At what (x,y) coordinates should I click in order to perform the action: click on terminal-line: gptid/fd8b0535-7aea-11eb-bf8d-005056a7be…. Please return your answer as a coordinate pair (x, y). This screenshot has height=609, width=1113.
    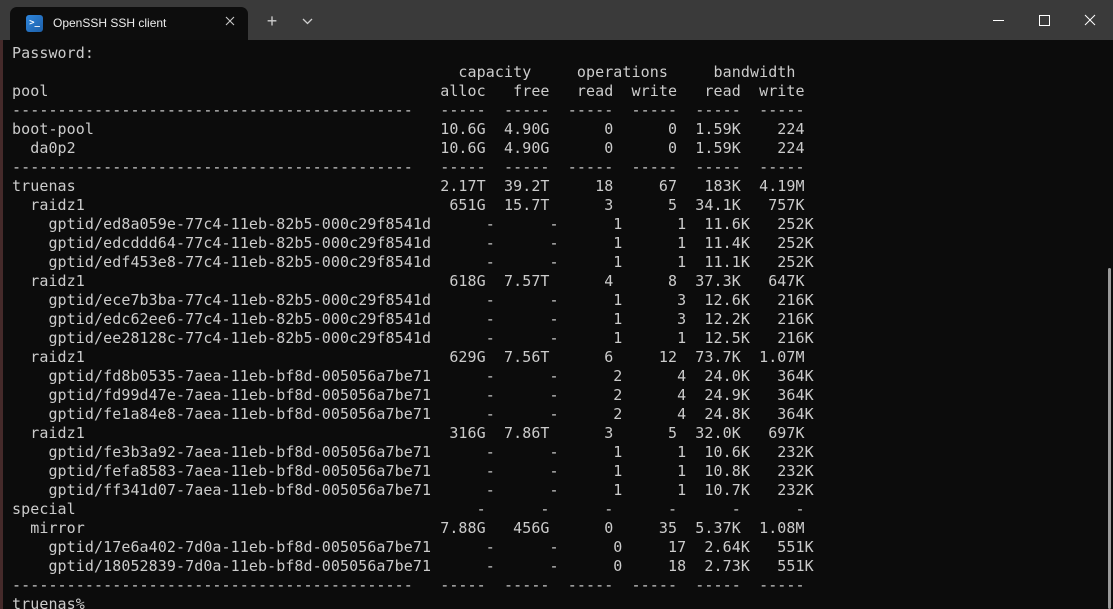
    Looking at the image, I should click on (413, 376).